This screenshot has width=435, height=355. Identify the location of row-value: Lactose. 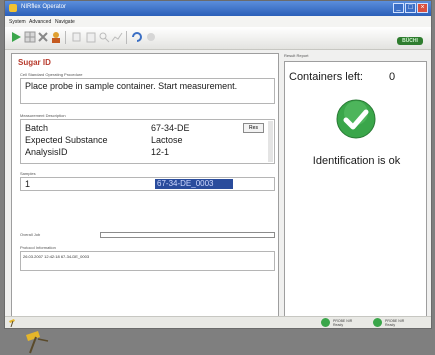
(167, 140).